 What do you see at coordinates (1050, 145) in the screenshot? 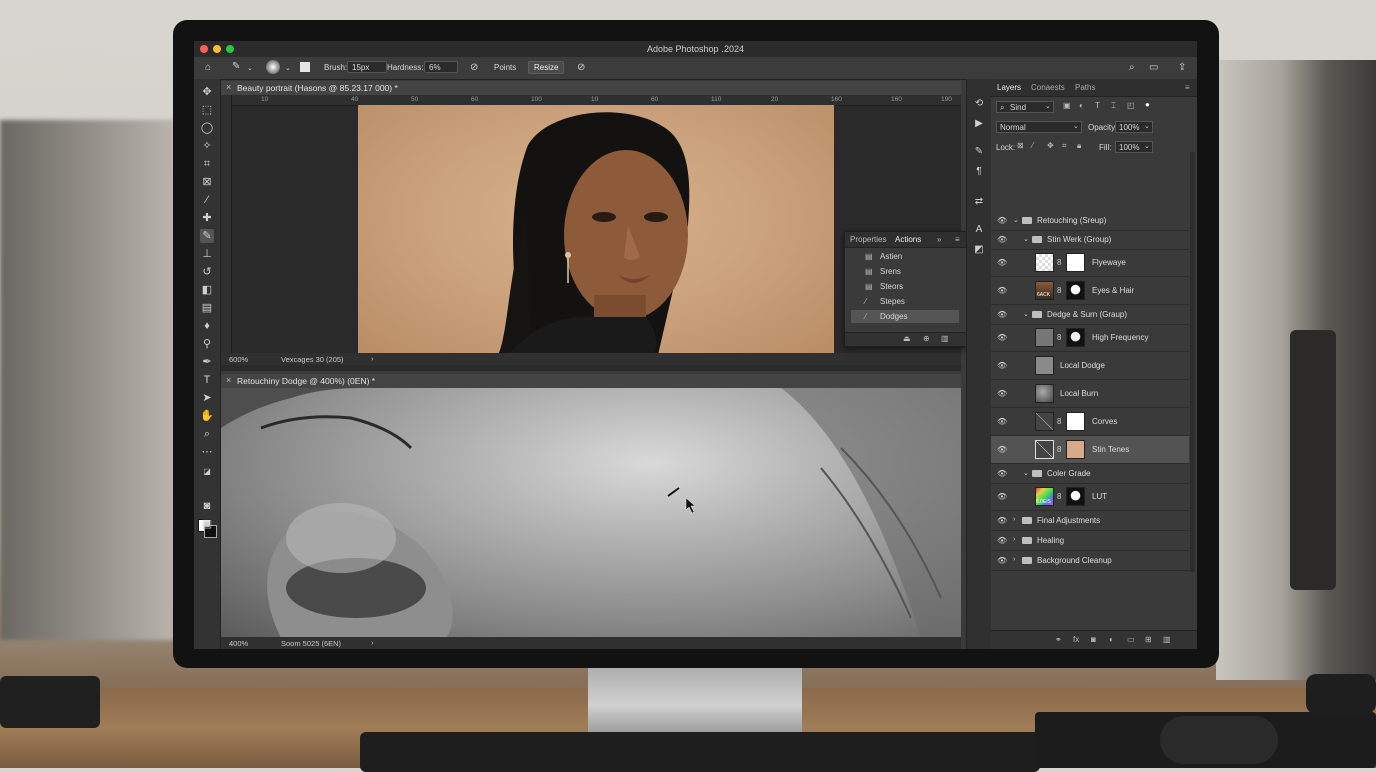
I see `lock-position-icon: ✥` at bounding box center [1050, 145].